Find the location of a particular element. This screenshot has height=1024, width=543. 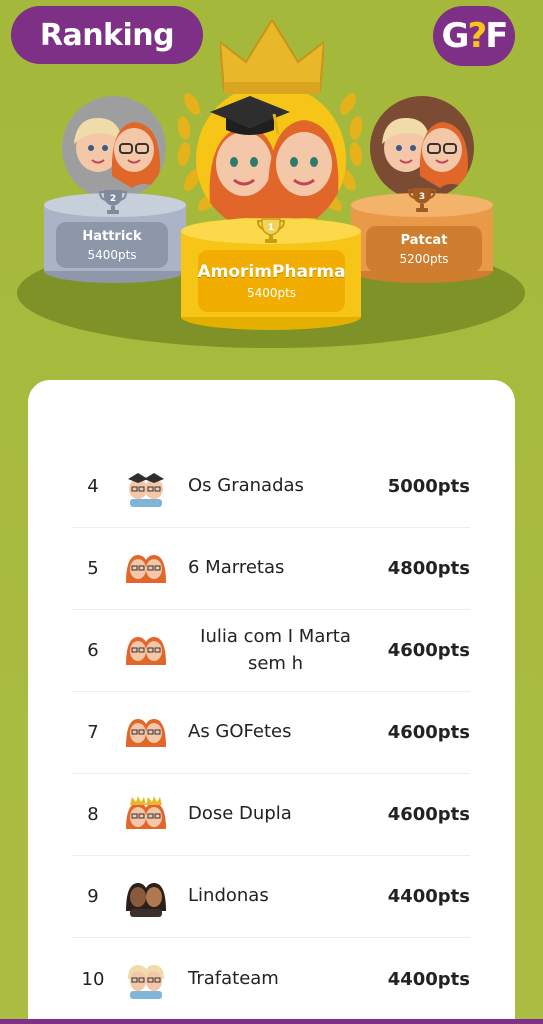

third-place-trophy-icon: 3 is located at coordinates (422, 200).